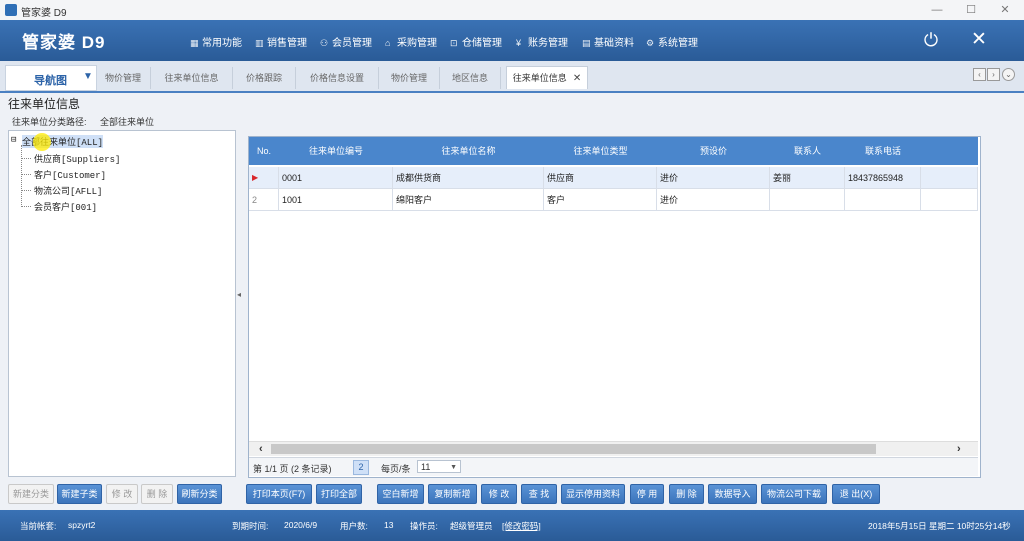  I want to click on column-header-contact: 联系人, so click(808, 151).